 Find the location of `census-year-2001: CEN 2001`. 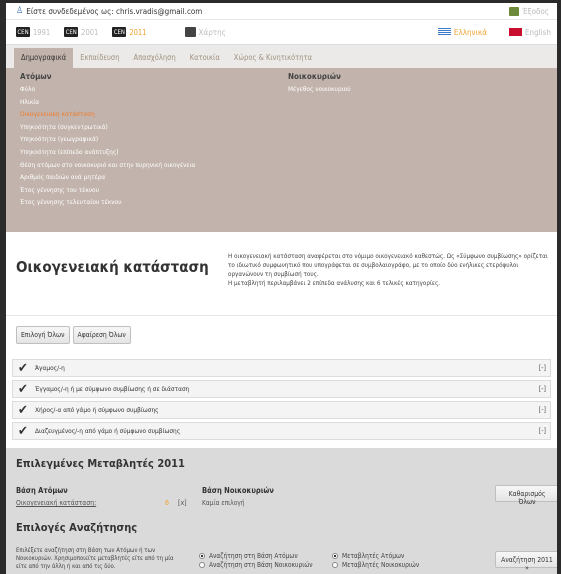

census-year-2001: CEN 2001 is located at coordinates (81, 32).